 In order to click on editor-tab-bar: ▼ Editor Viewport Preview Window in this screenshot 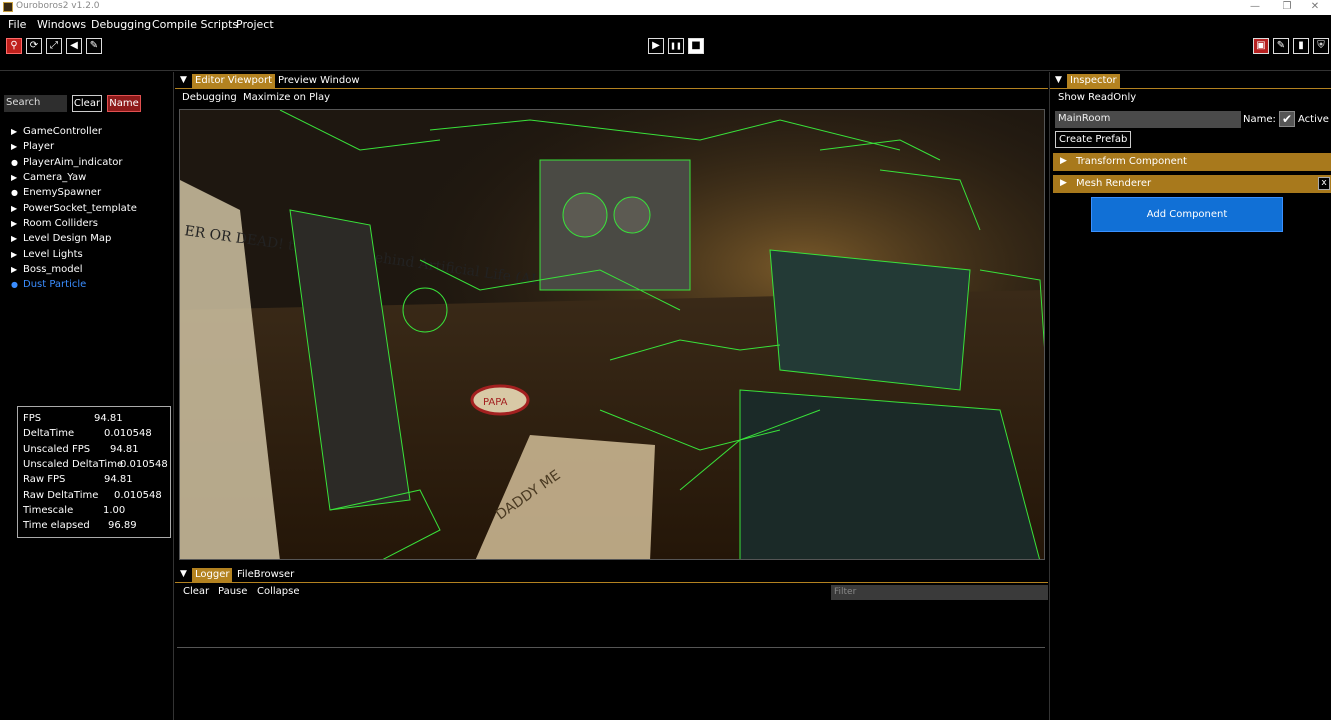, I will do `click(611, 81)`.